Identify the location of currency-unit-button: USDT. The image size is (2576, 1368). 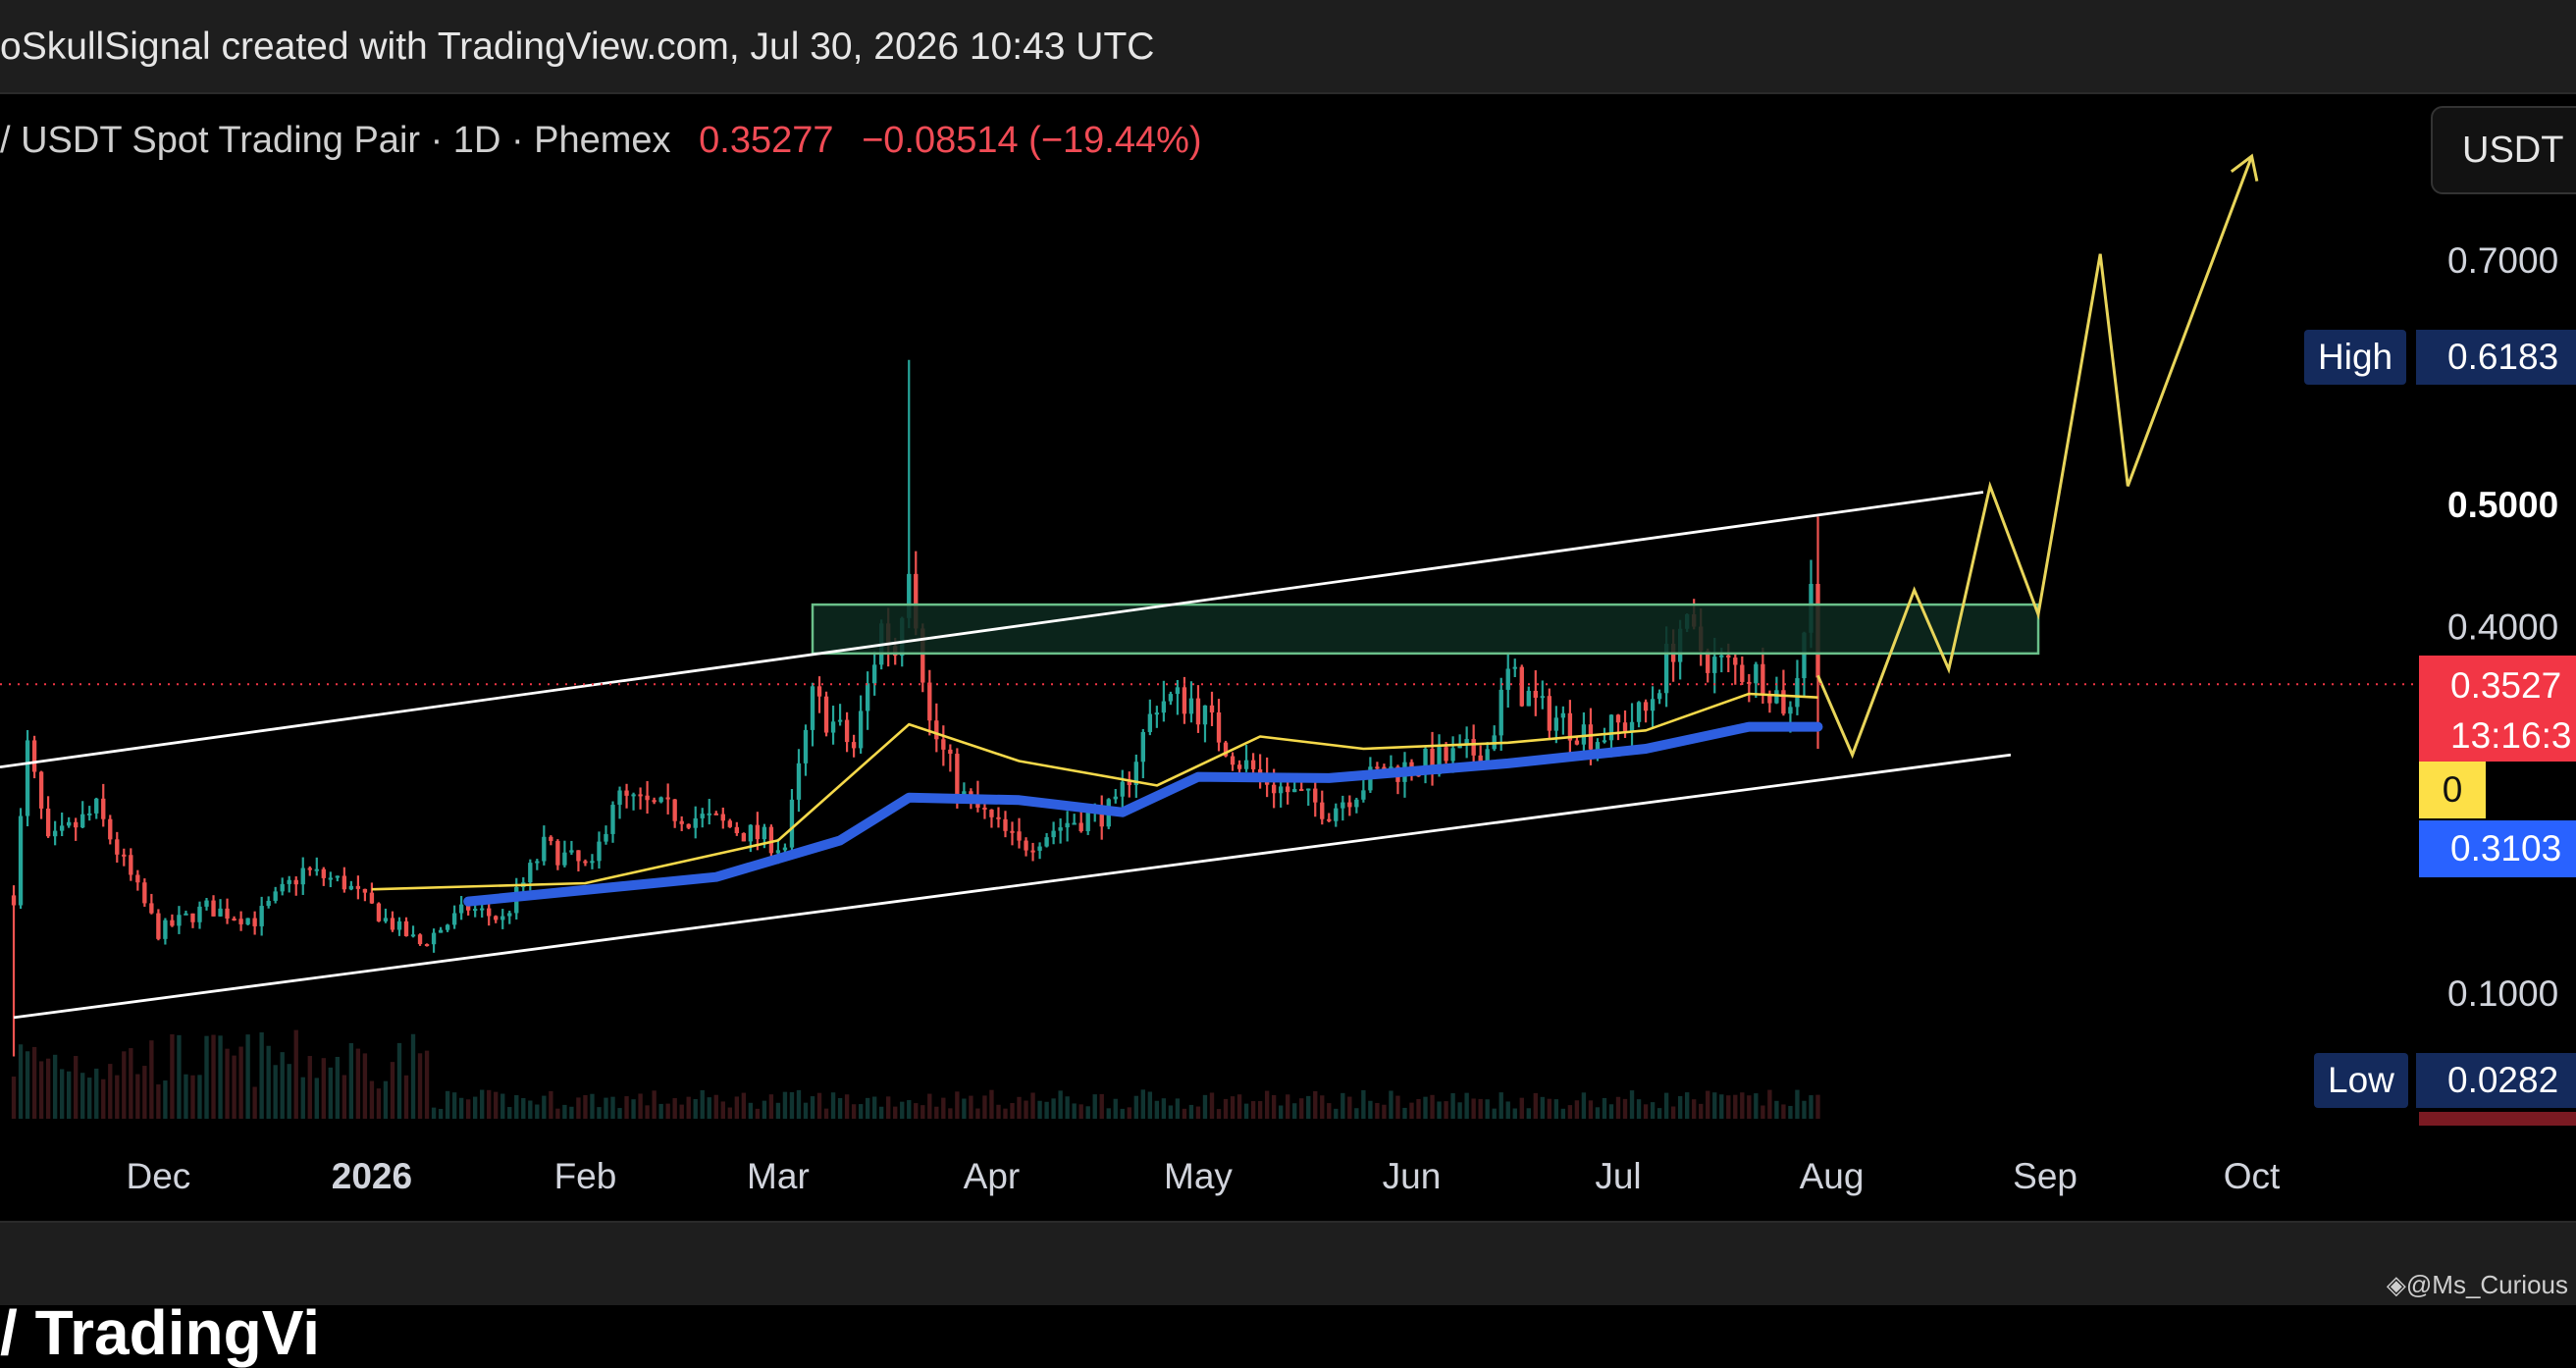
(2503, 150).